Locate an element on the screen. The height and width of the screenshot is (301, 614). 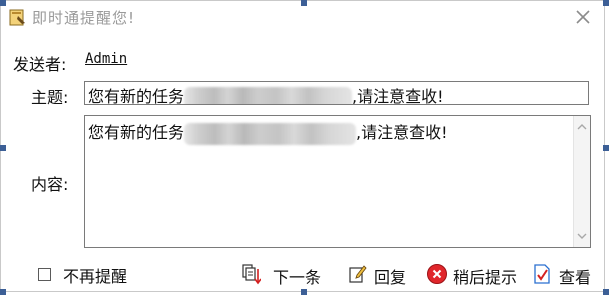
reply-label: 回复 is located at coordinates (390, 277).